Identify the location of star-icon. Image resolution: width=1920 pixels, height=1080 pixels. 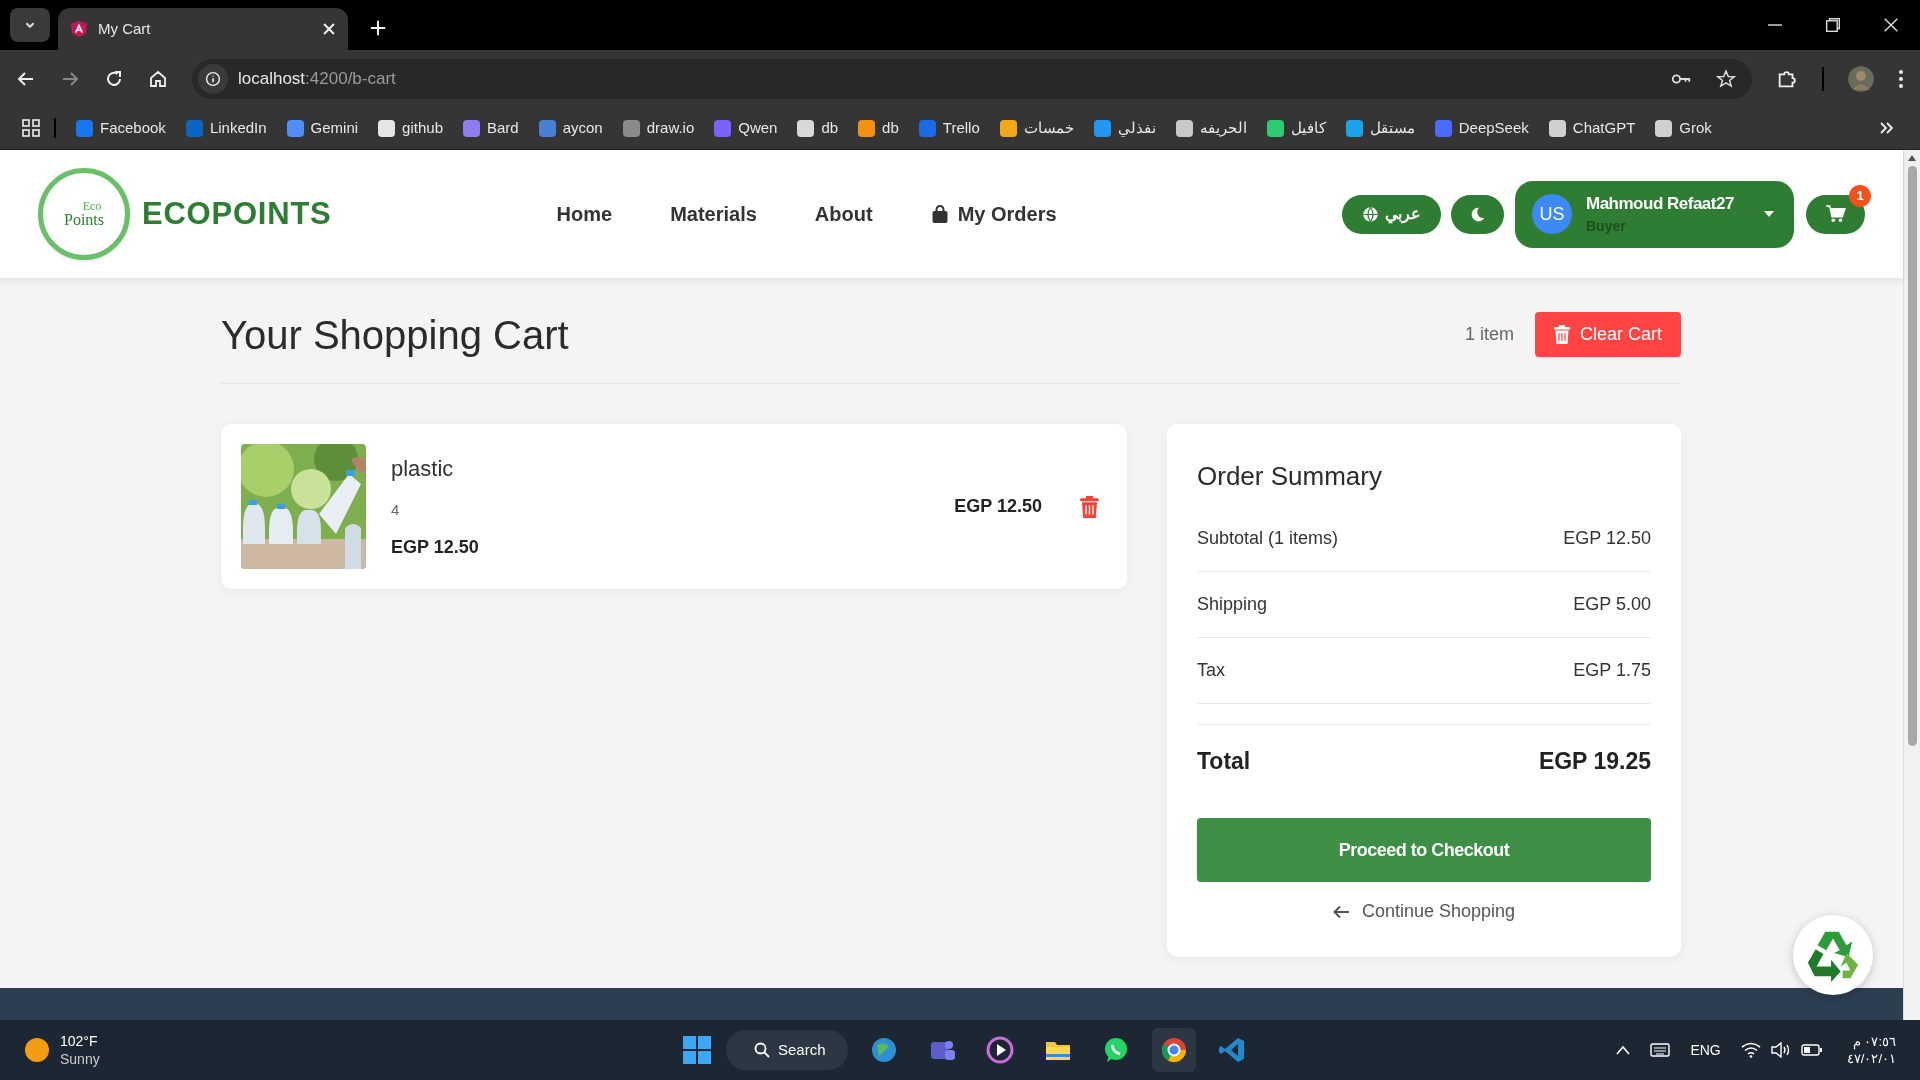
(1726, 78).